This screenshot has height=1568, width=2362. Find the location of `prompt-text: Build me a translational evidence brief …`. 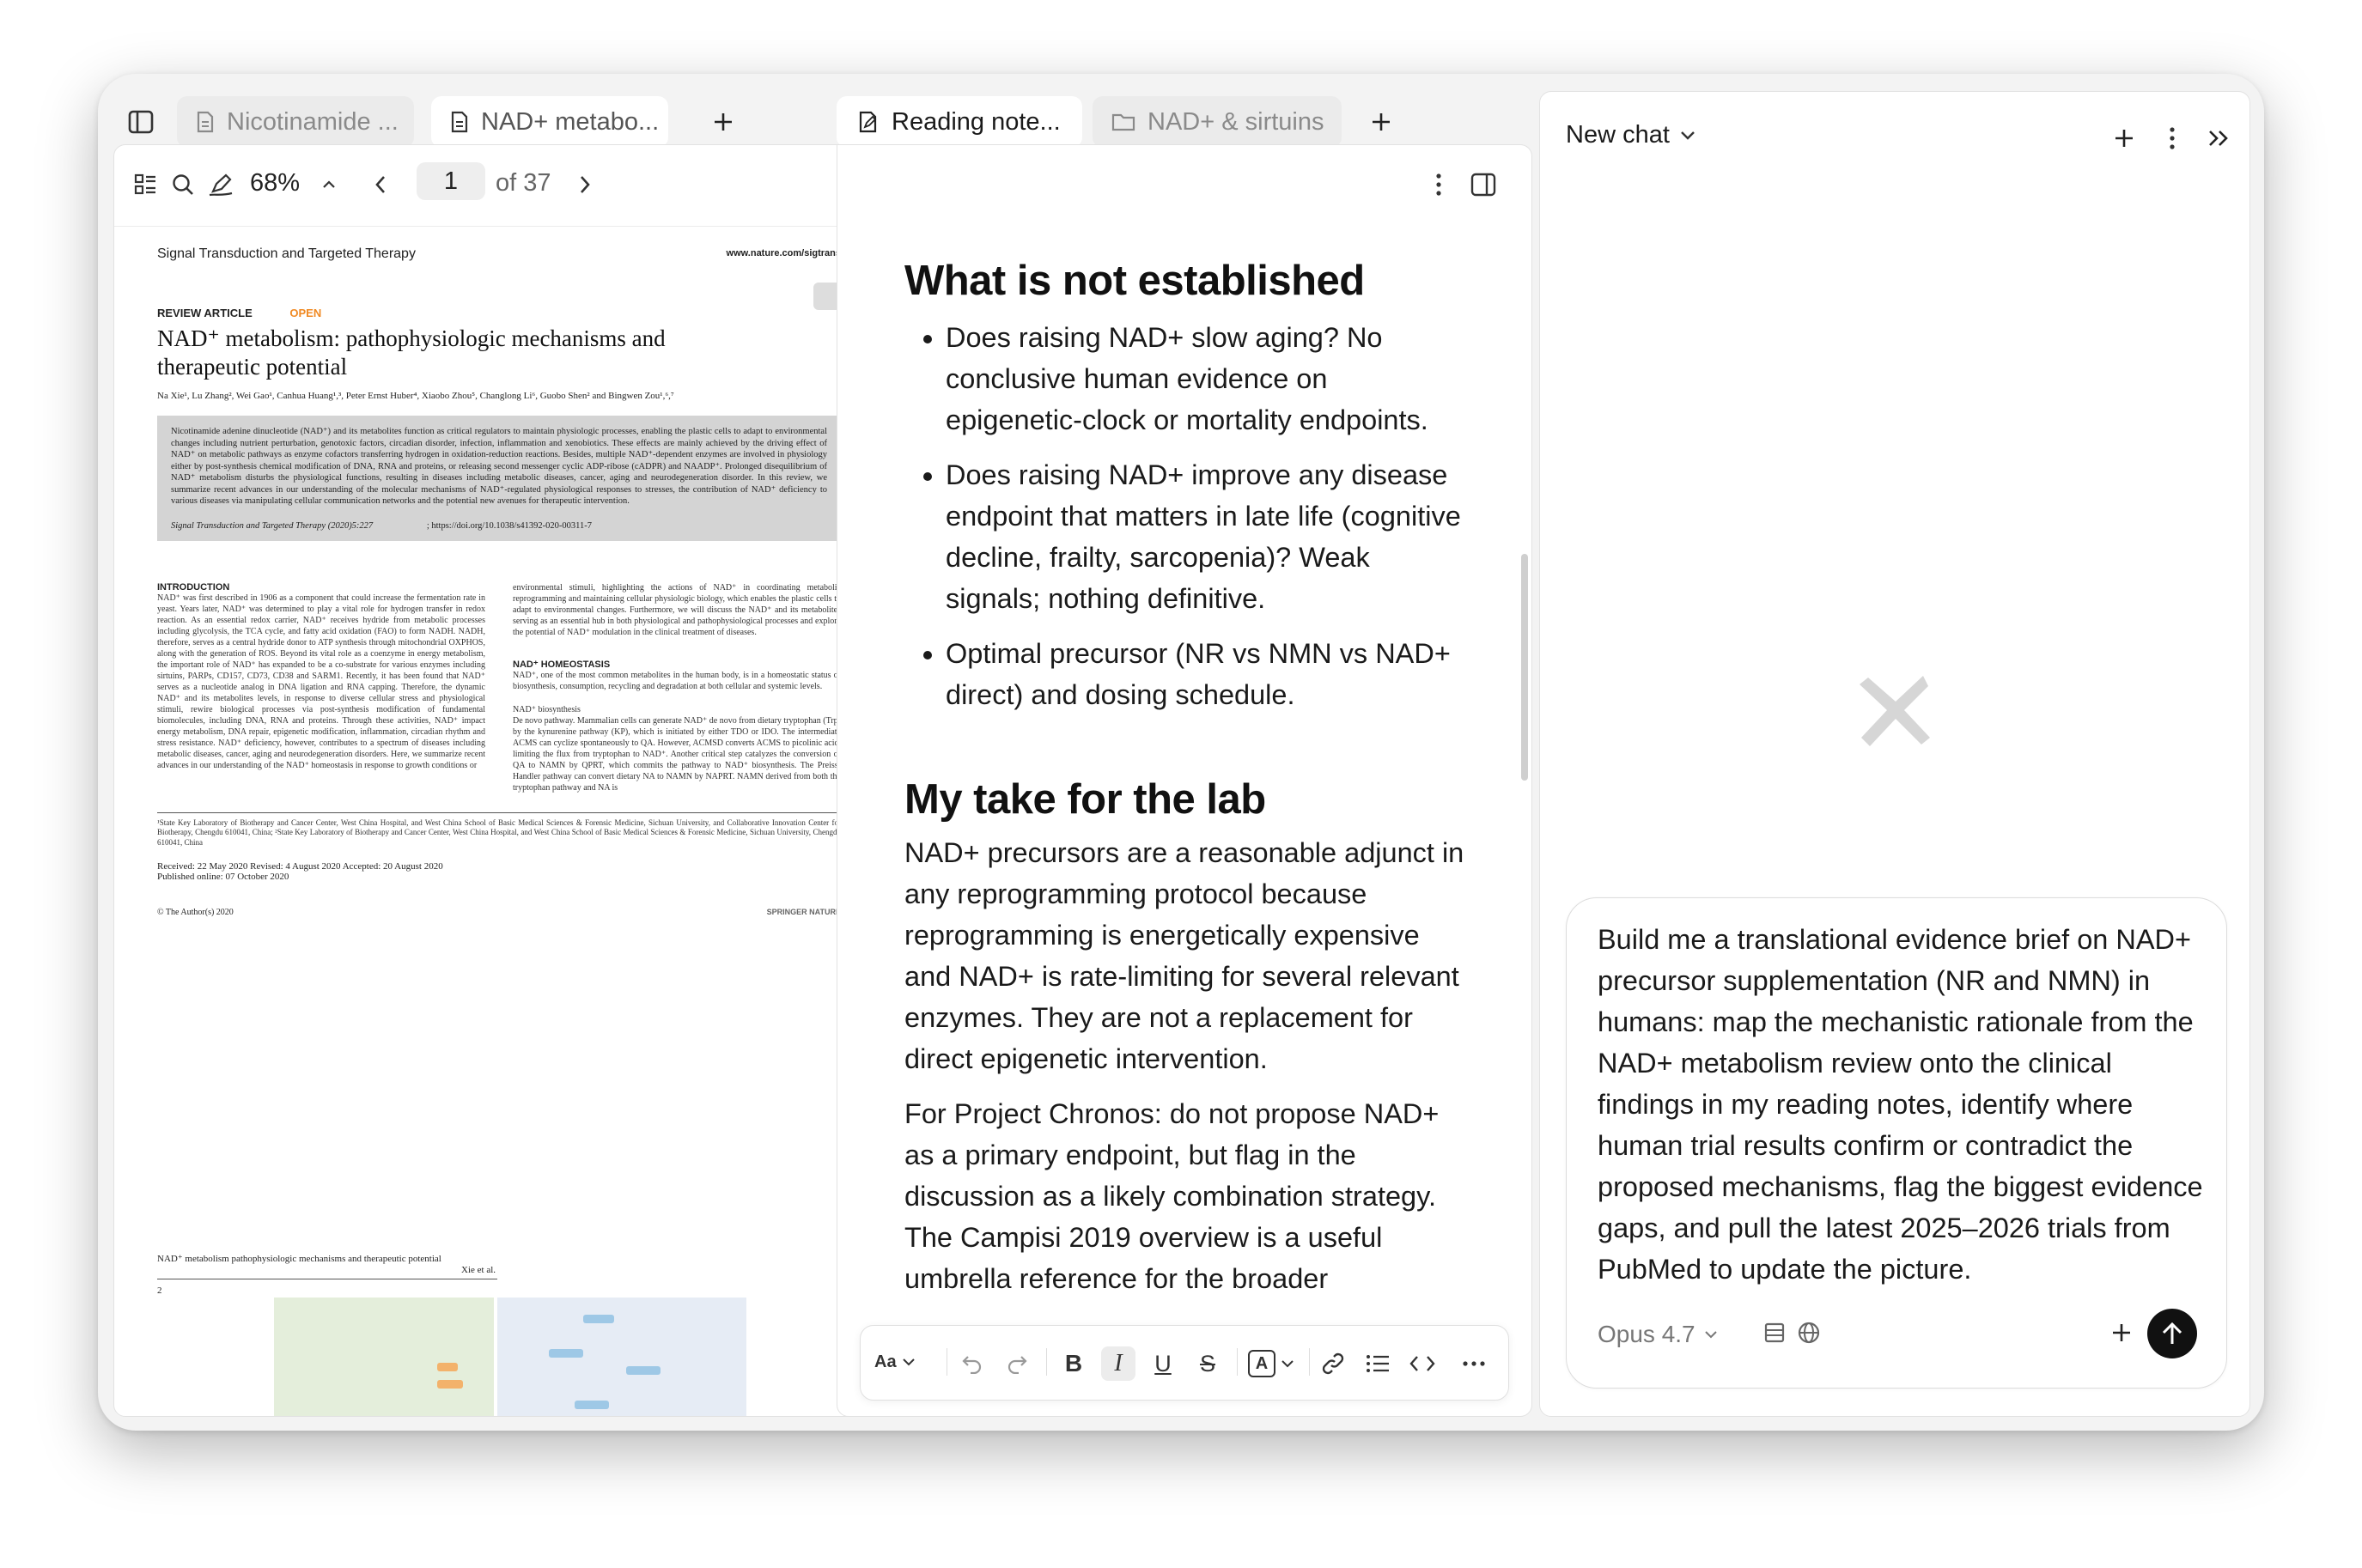

prompt-text: Build me a translational evidence brief … is located at coordinates (1903, 1104).